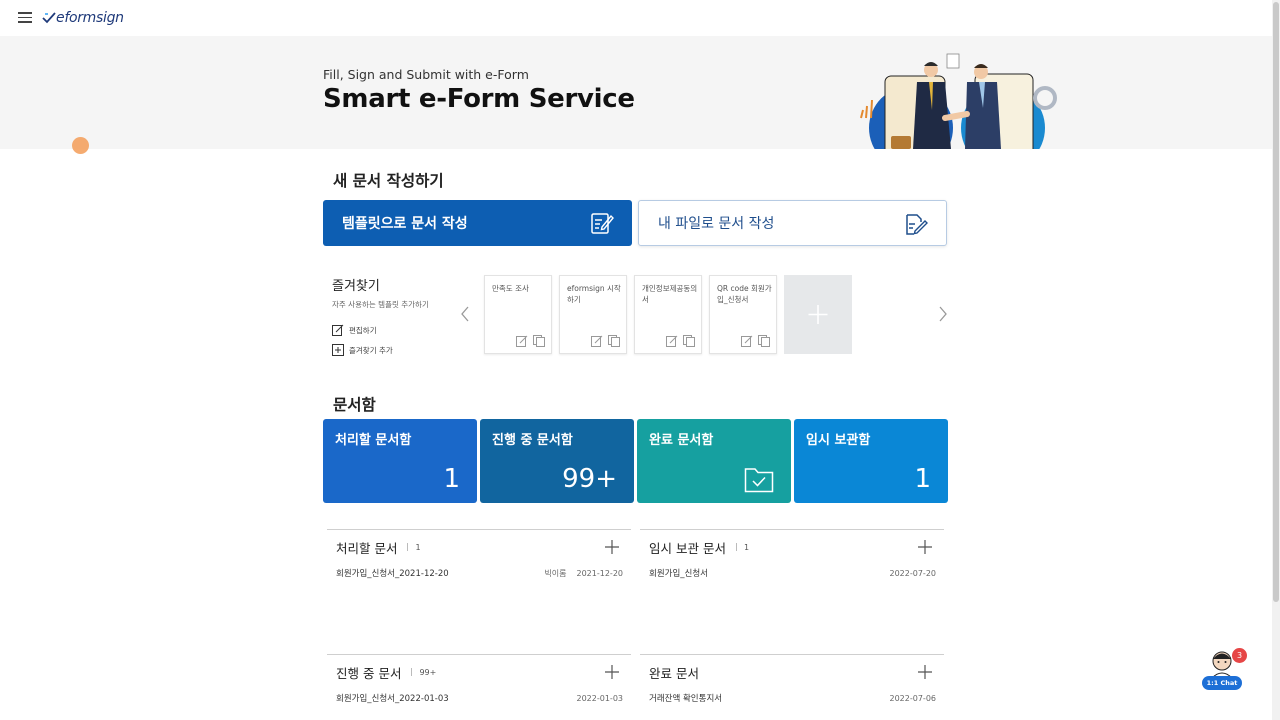 The width and height of the screenshot is (1280, 720). What do you see at coordinates (477, 223) in the screenshot?
I see `create-from-template-button: 템플릿으로 문서 작성` at bounding box center [477, 223].